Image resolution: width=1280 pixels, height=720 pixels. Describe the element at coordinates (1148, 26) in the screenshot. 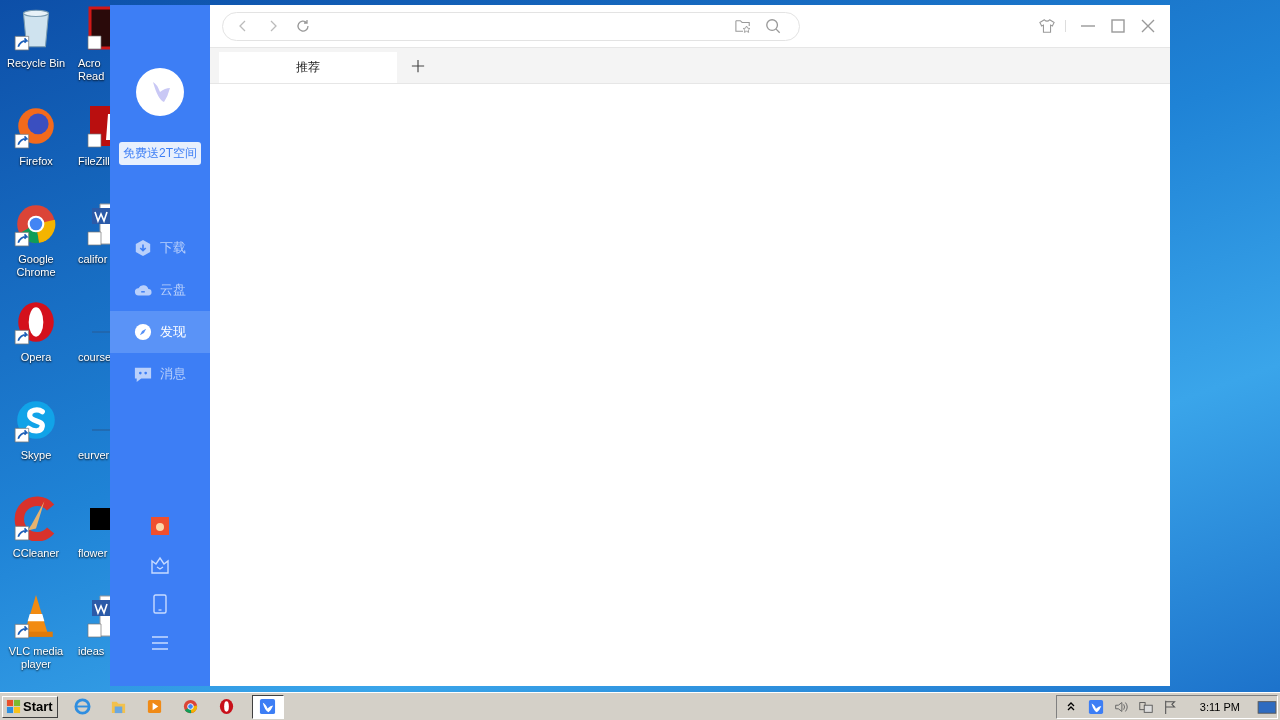

I see `close-icon` at that location.